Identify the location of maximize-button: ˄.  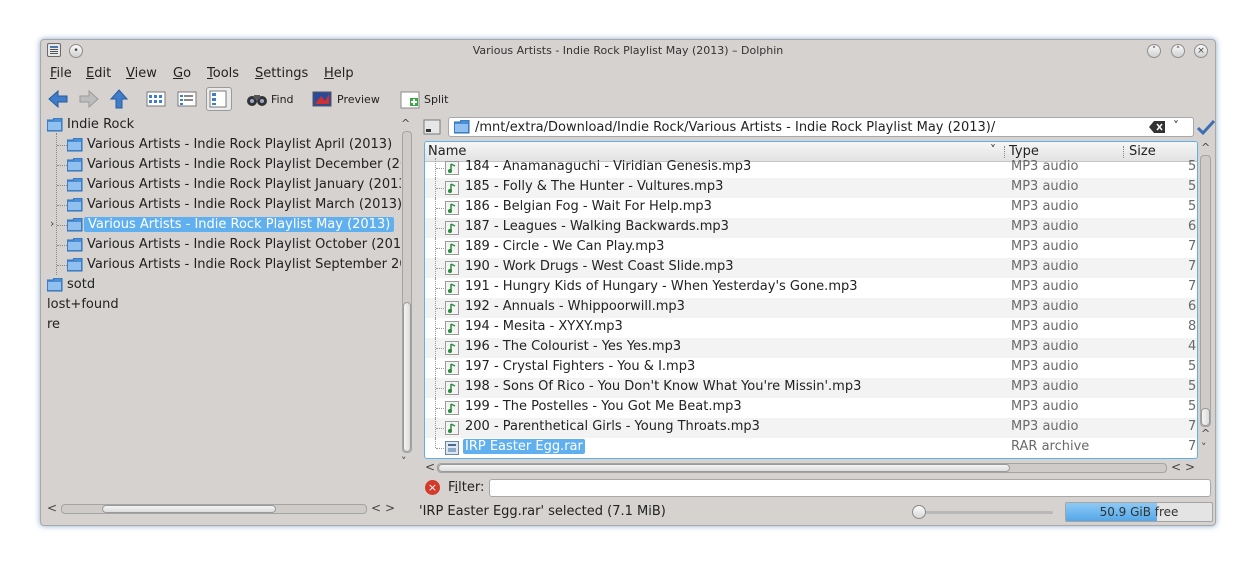
(1178, 51).